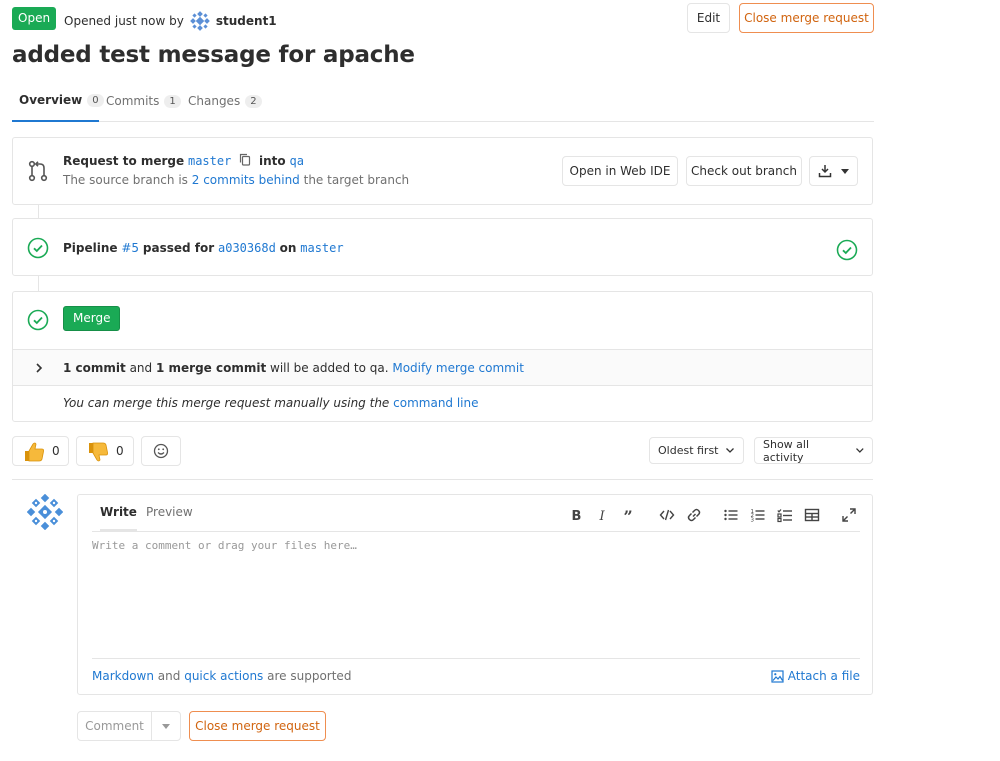 The height and width of the screenshot is (761, 1000). What do you see at coordinates (90, 248) in the screenshot?
I see `pipeline-prefix: Pipeline` at bounding box center [90, 248].